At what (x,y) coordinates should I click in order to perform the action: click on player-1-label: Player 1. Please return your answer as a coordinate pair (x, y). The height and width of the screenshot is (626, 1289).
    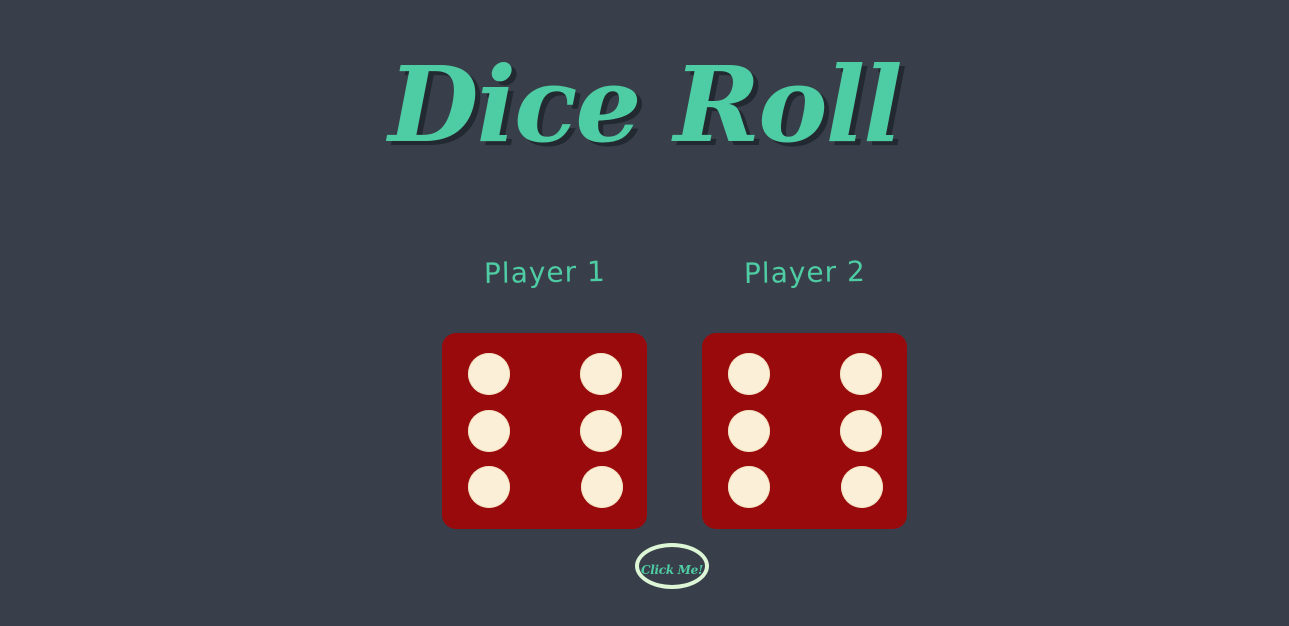
    Looking at the image, I should click on (544, 272).